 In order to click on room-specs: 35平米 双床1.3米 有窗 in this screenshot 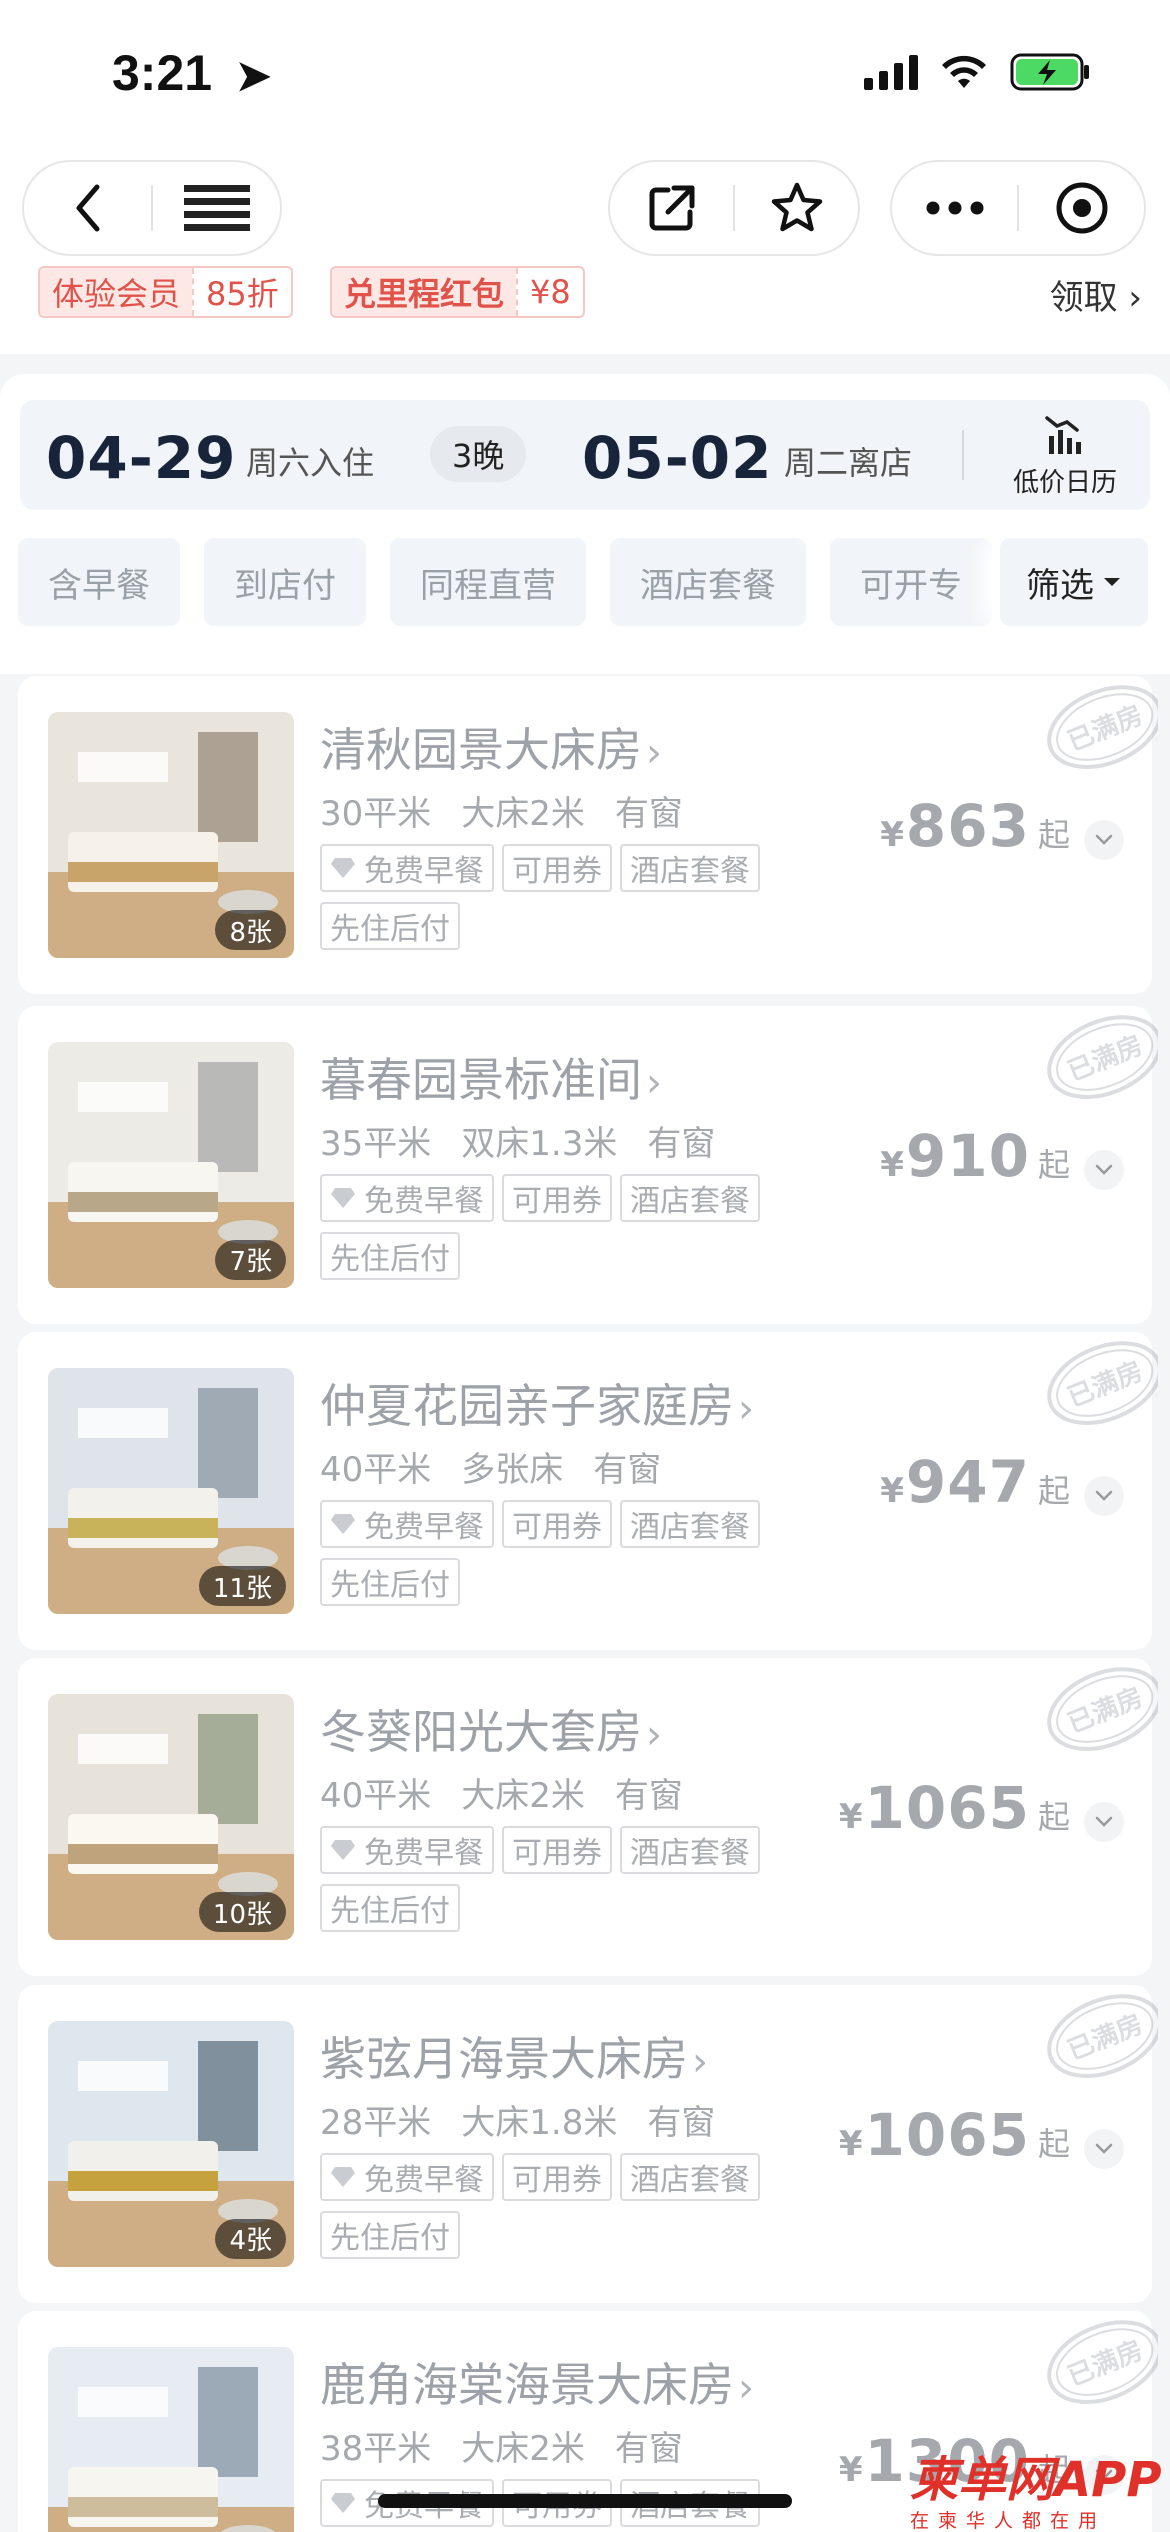, I will do `click(532, 1140)`.